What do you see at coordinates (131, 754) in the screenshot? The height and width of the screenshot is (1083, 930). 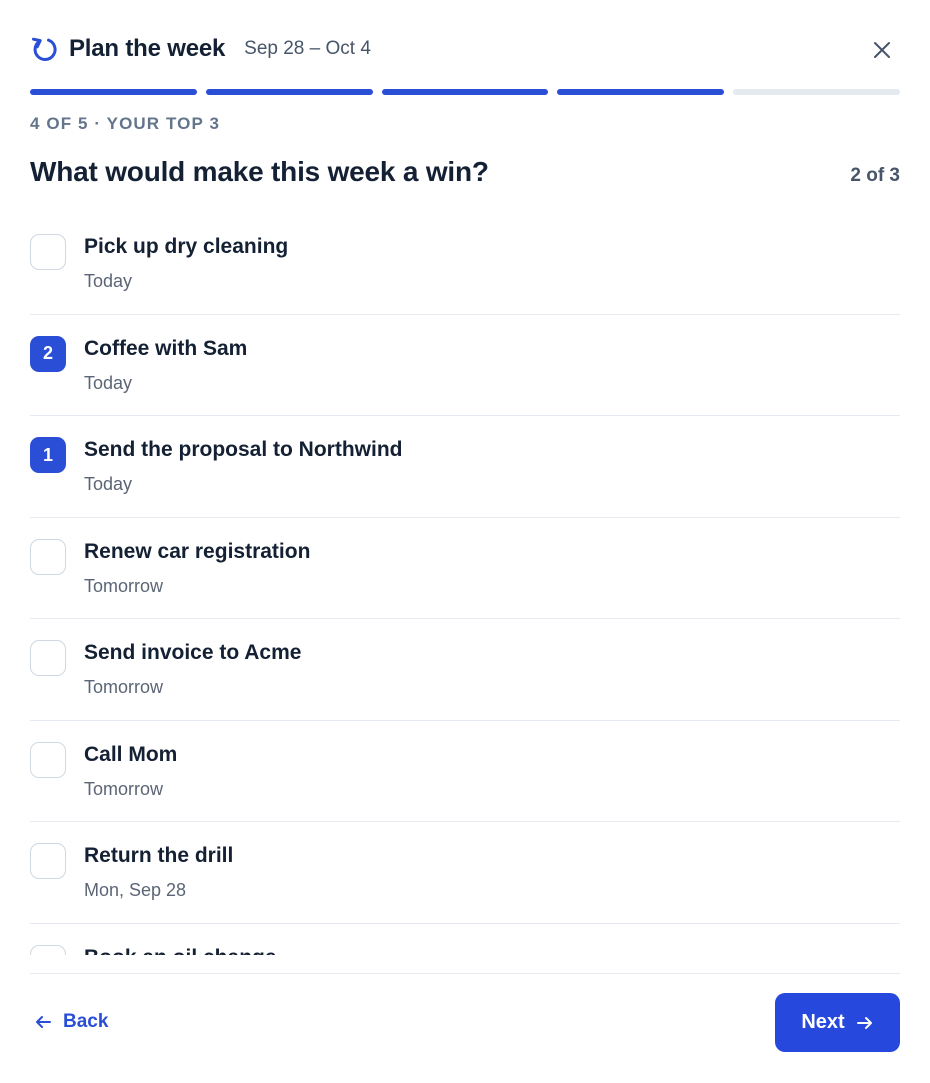 I see `task-title: Call Mom` at bounding box center [131, 754].